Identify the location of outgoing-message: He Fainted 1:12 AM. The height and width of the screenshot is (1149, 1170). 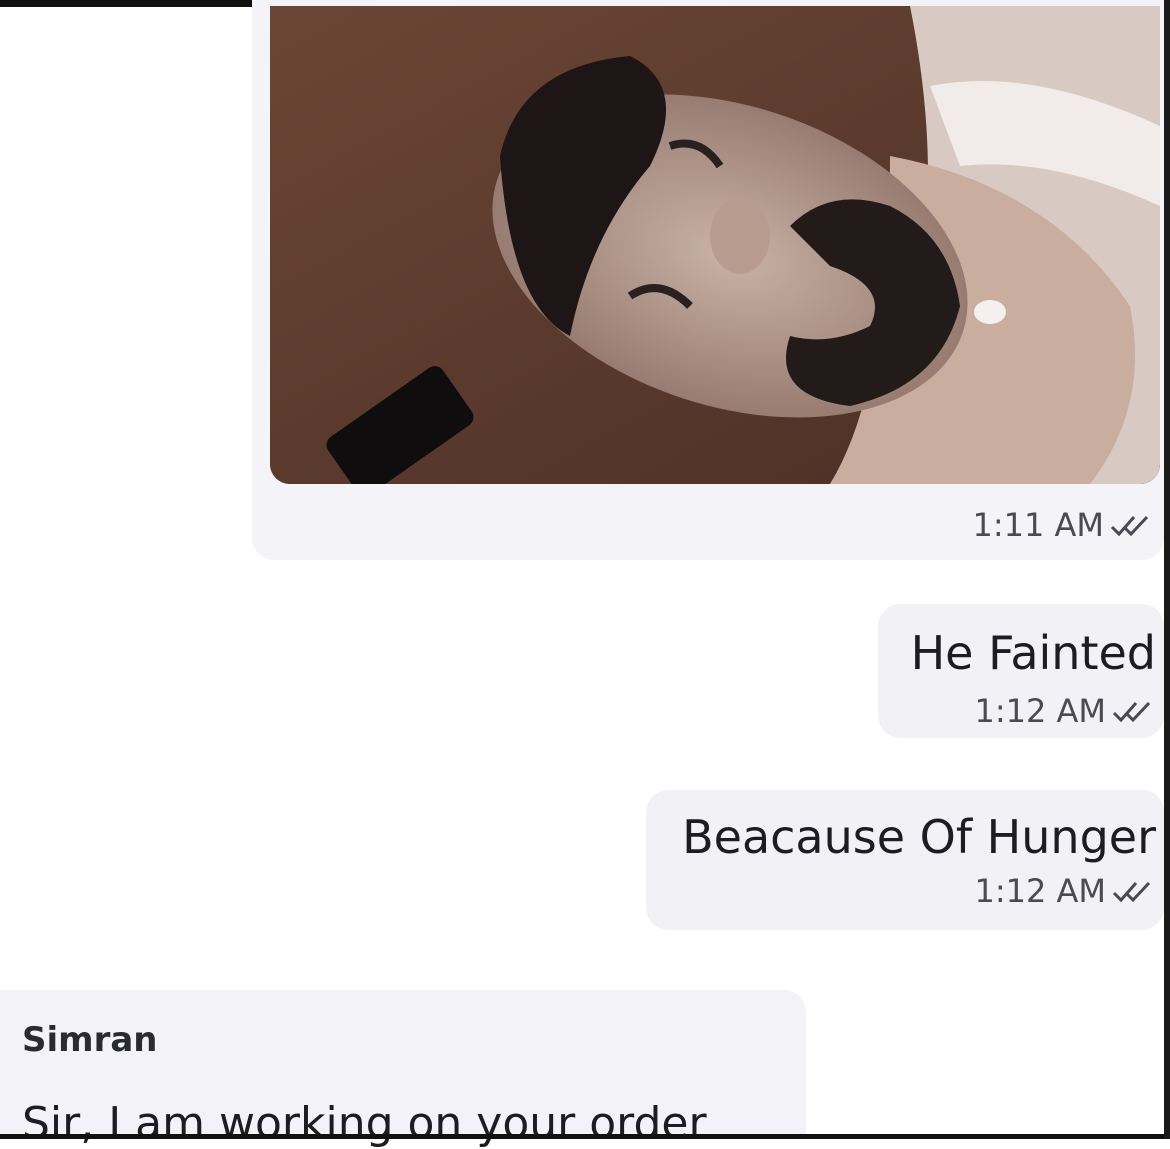
(1021, 671).